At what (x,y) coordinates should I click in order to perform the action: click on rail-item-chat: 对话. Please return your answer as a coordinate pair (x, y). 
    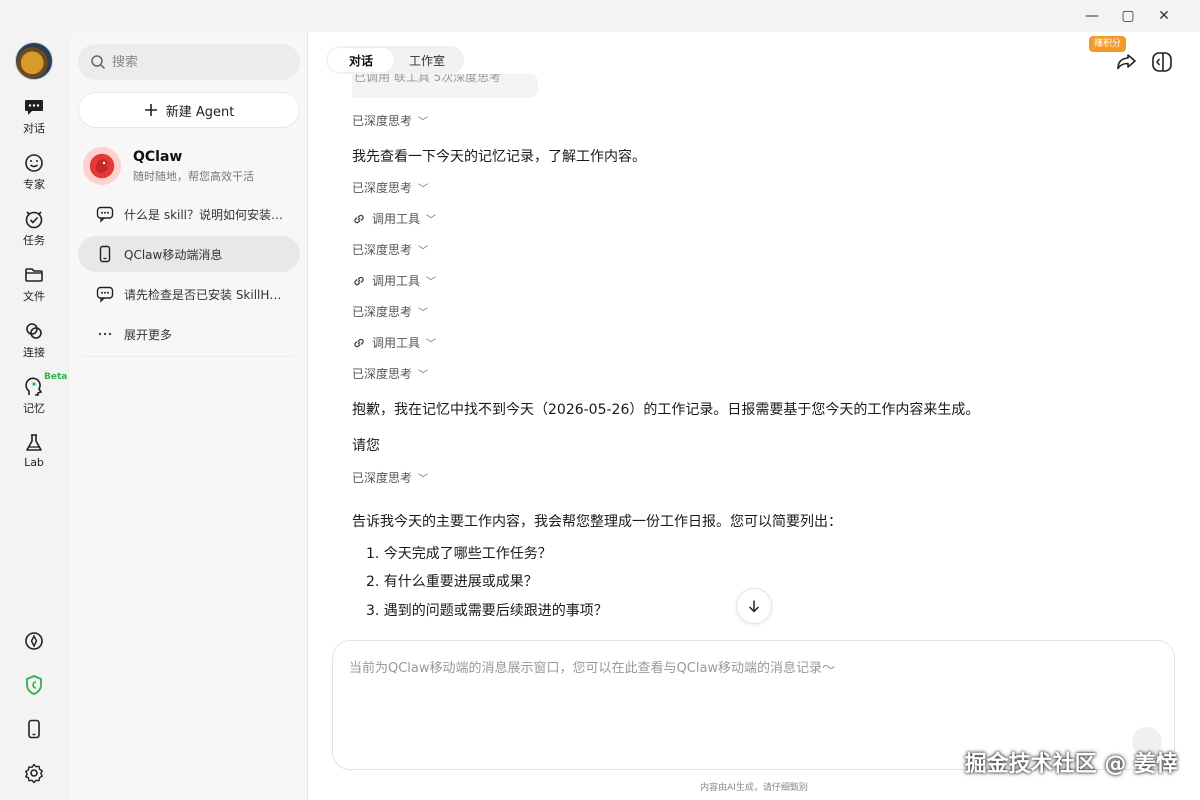
    Looking at the image, I should click on (34, 116).